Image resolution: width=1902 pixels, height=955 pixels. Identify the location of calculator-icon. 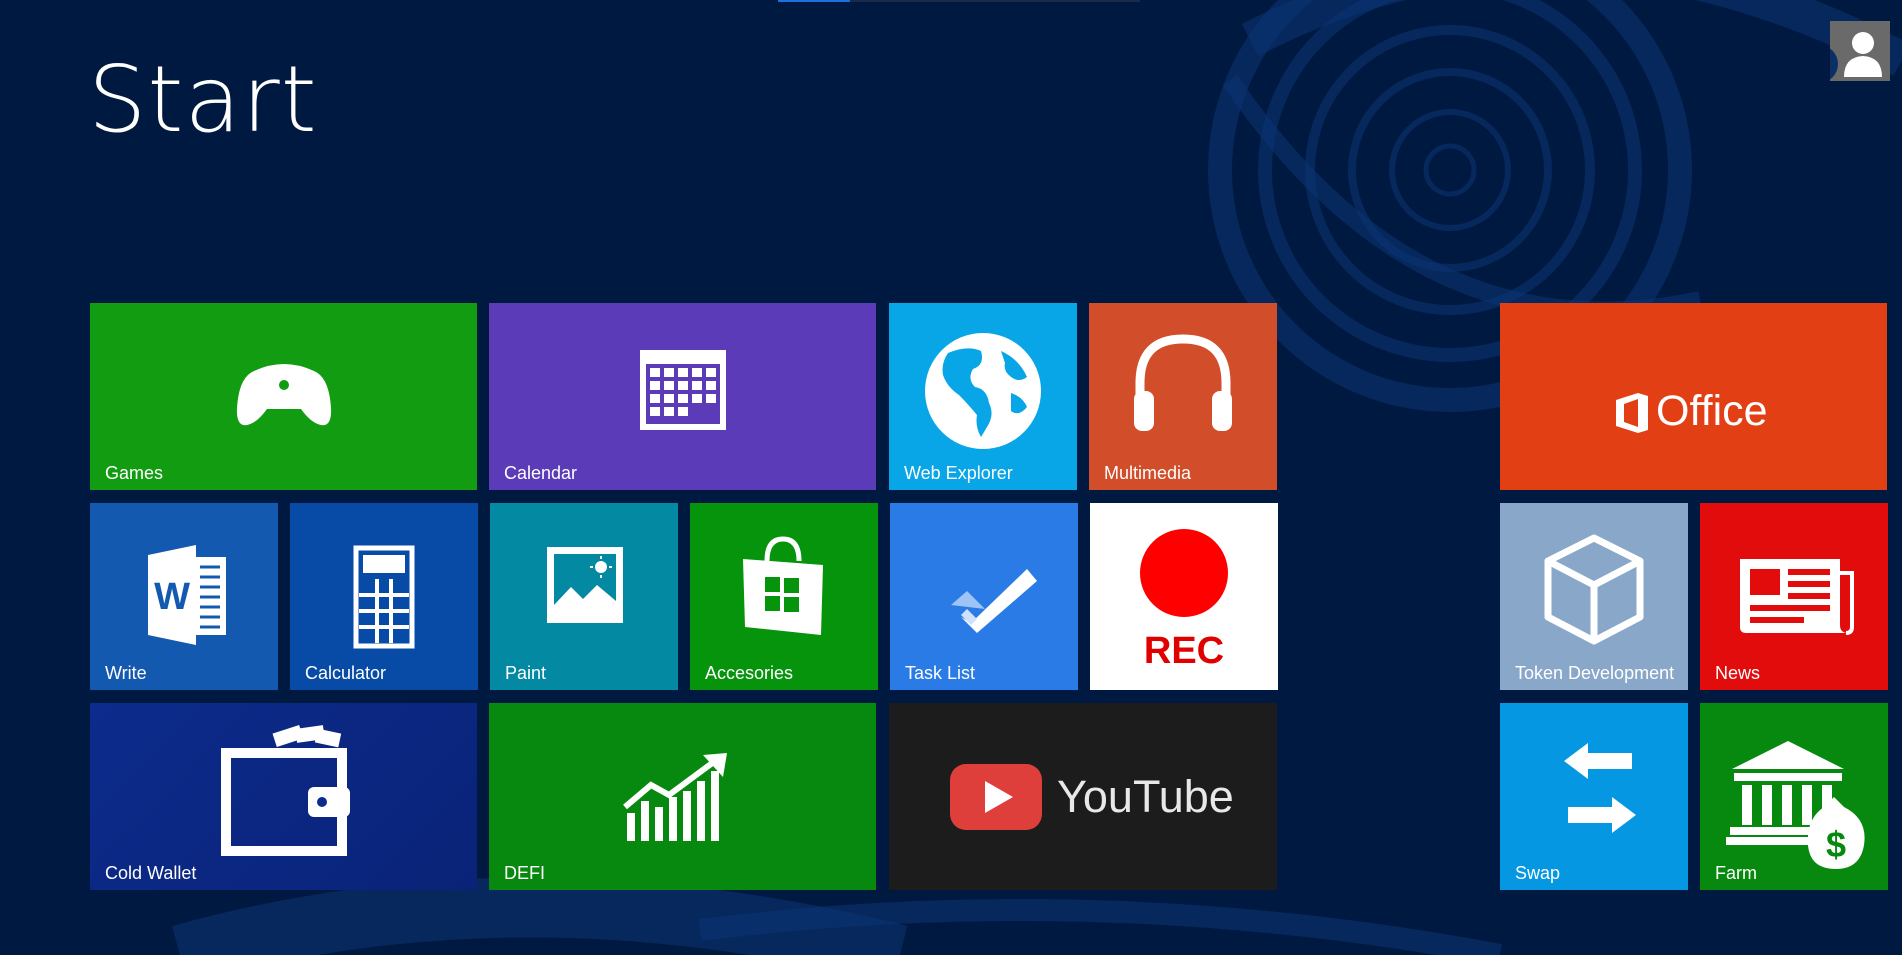
(384, 597).